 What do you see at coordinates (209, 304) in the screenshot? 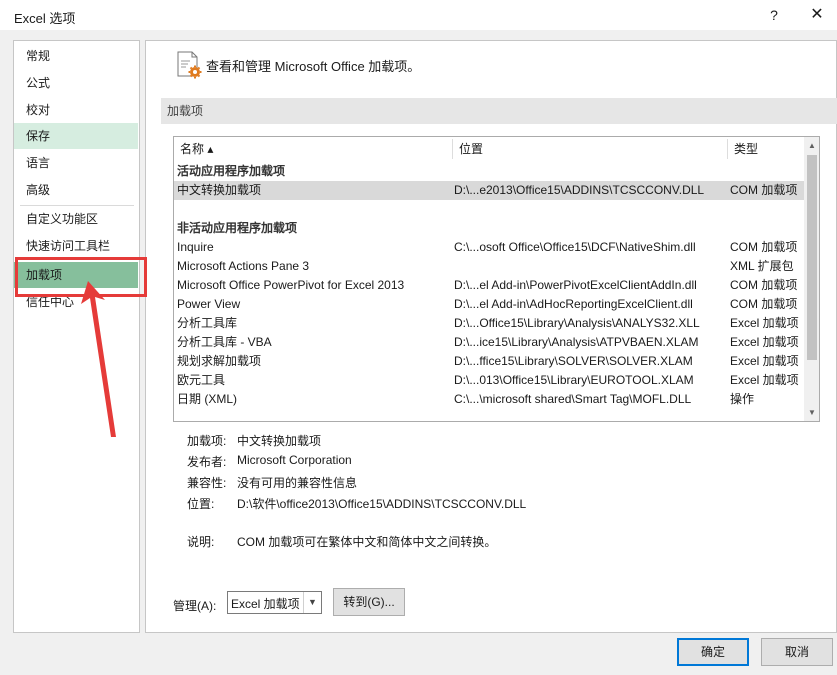
I see `addin-name: Power View` at bounding box center [209, 304].